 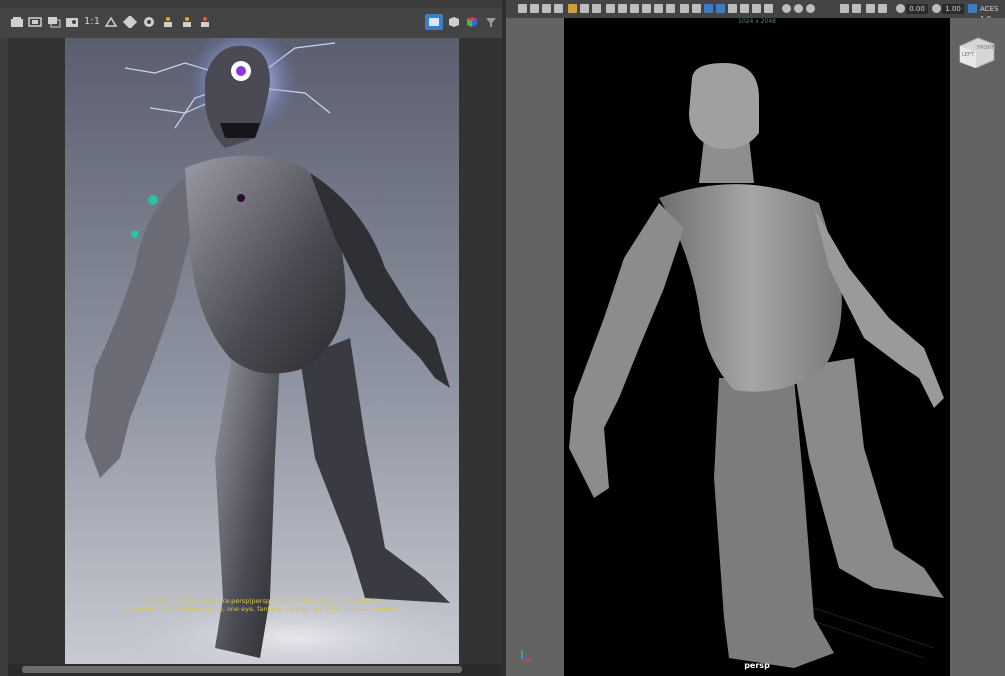 What do you see at coordinates (572, 8) in the screenshot?
I see `grease-pencil-icon` at bounding box center [572, 8].